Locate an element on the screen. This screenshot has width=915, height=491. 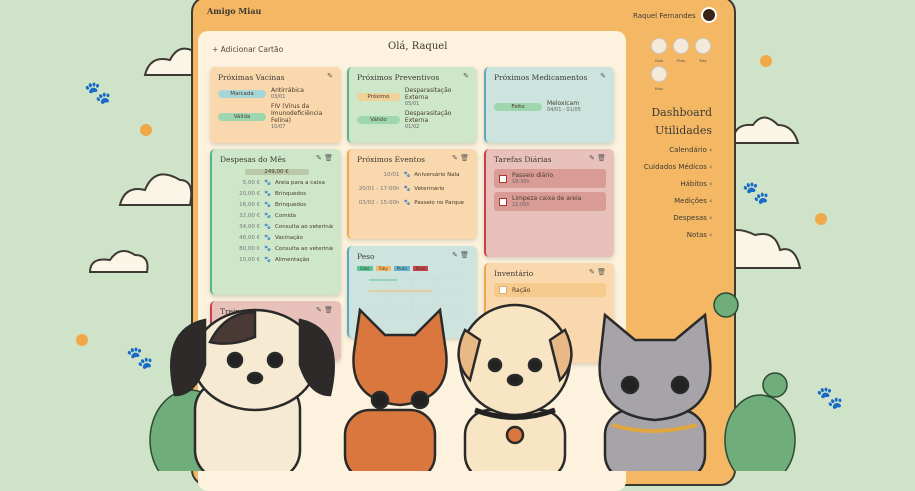
cat-grey is located at coordinates (655, 391).